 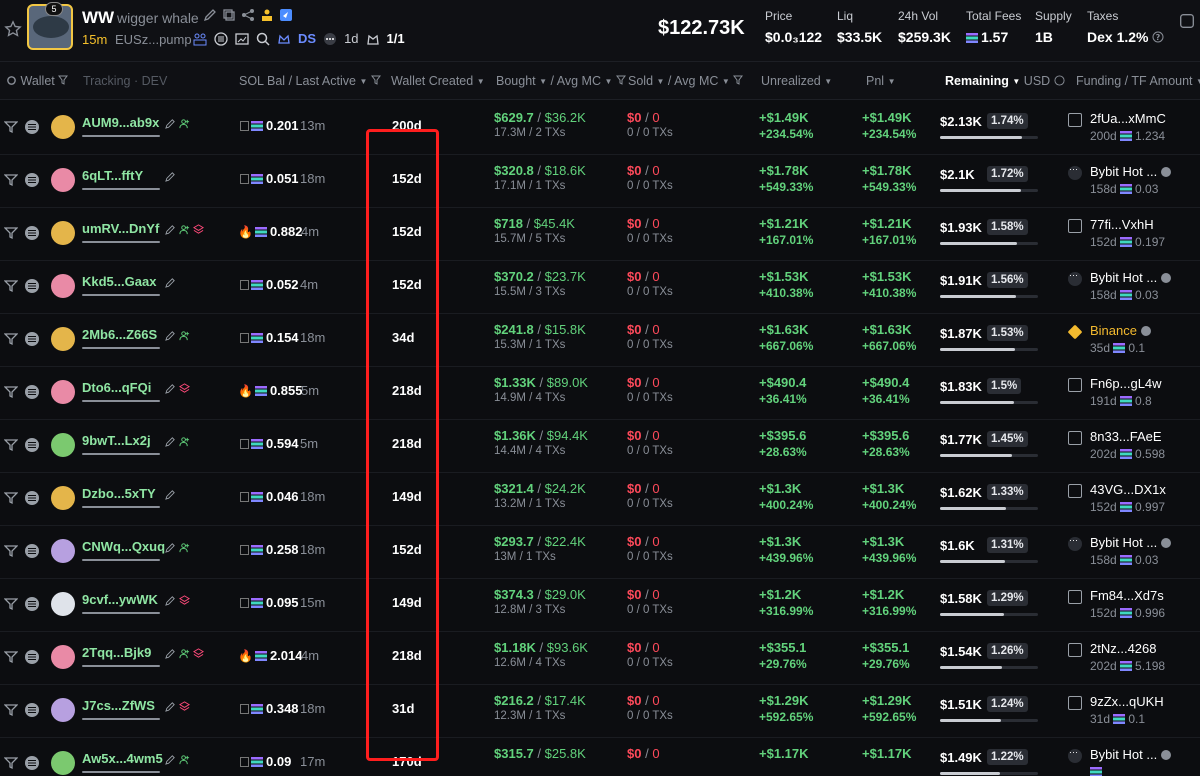 What do you see at coordinates (116, 652) in the screenshot?
I see `wallet-address-link: 2Tqq...Bjk9` at bounding box center [116, 652].